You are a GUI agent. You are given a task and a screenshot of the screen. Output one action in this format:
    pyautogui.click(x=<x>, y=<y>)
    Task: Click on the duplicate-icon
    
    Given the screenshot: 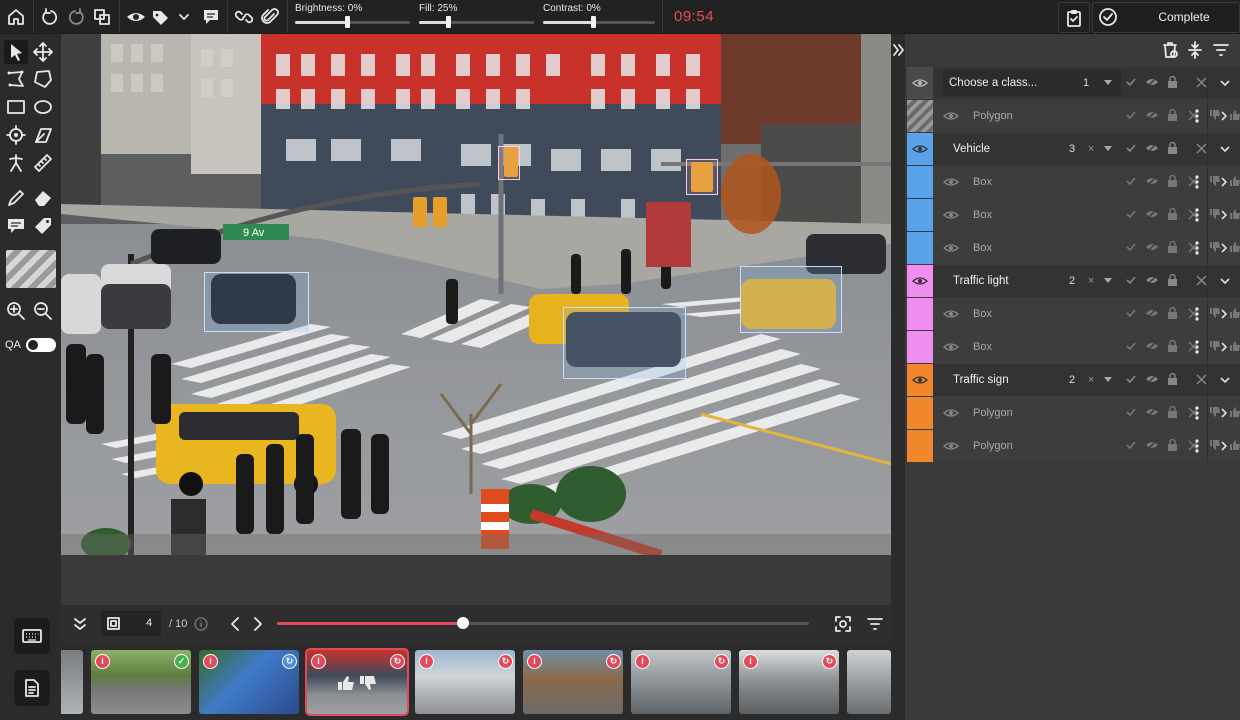 What is the action you would take?
    pyautogui.click(x=102, y=17)
    